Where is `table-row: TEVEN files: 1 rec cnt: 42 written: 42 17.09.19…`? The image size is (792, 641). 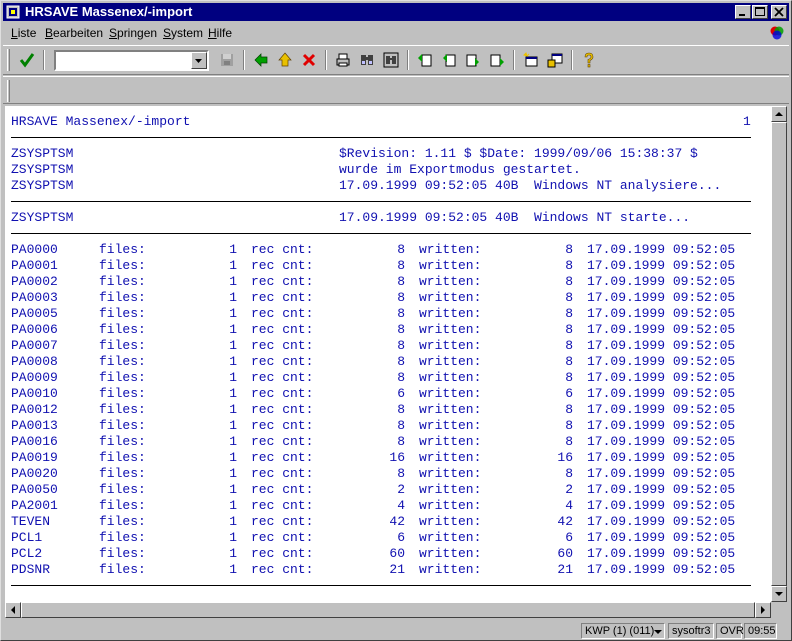 table-row: TEVEN files: 1 rec cnt: 42 written: 42 17.09.19… is located at coordinates (381, 522).